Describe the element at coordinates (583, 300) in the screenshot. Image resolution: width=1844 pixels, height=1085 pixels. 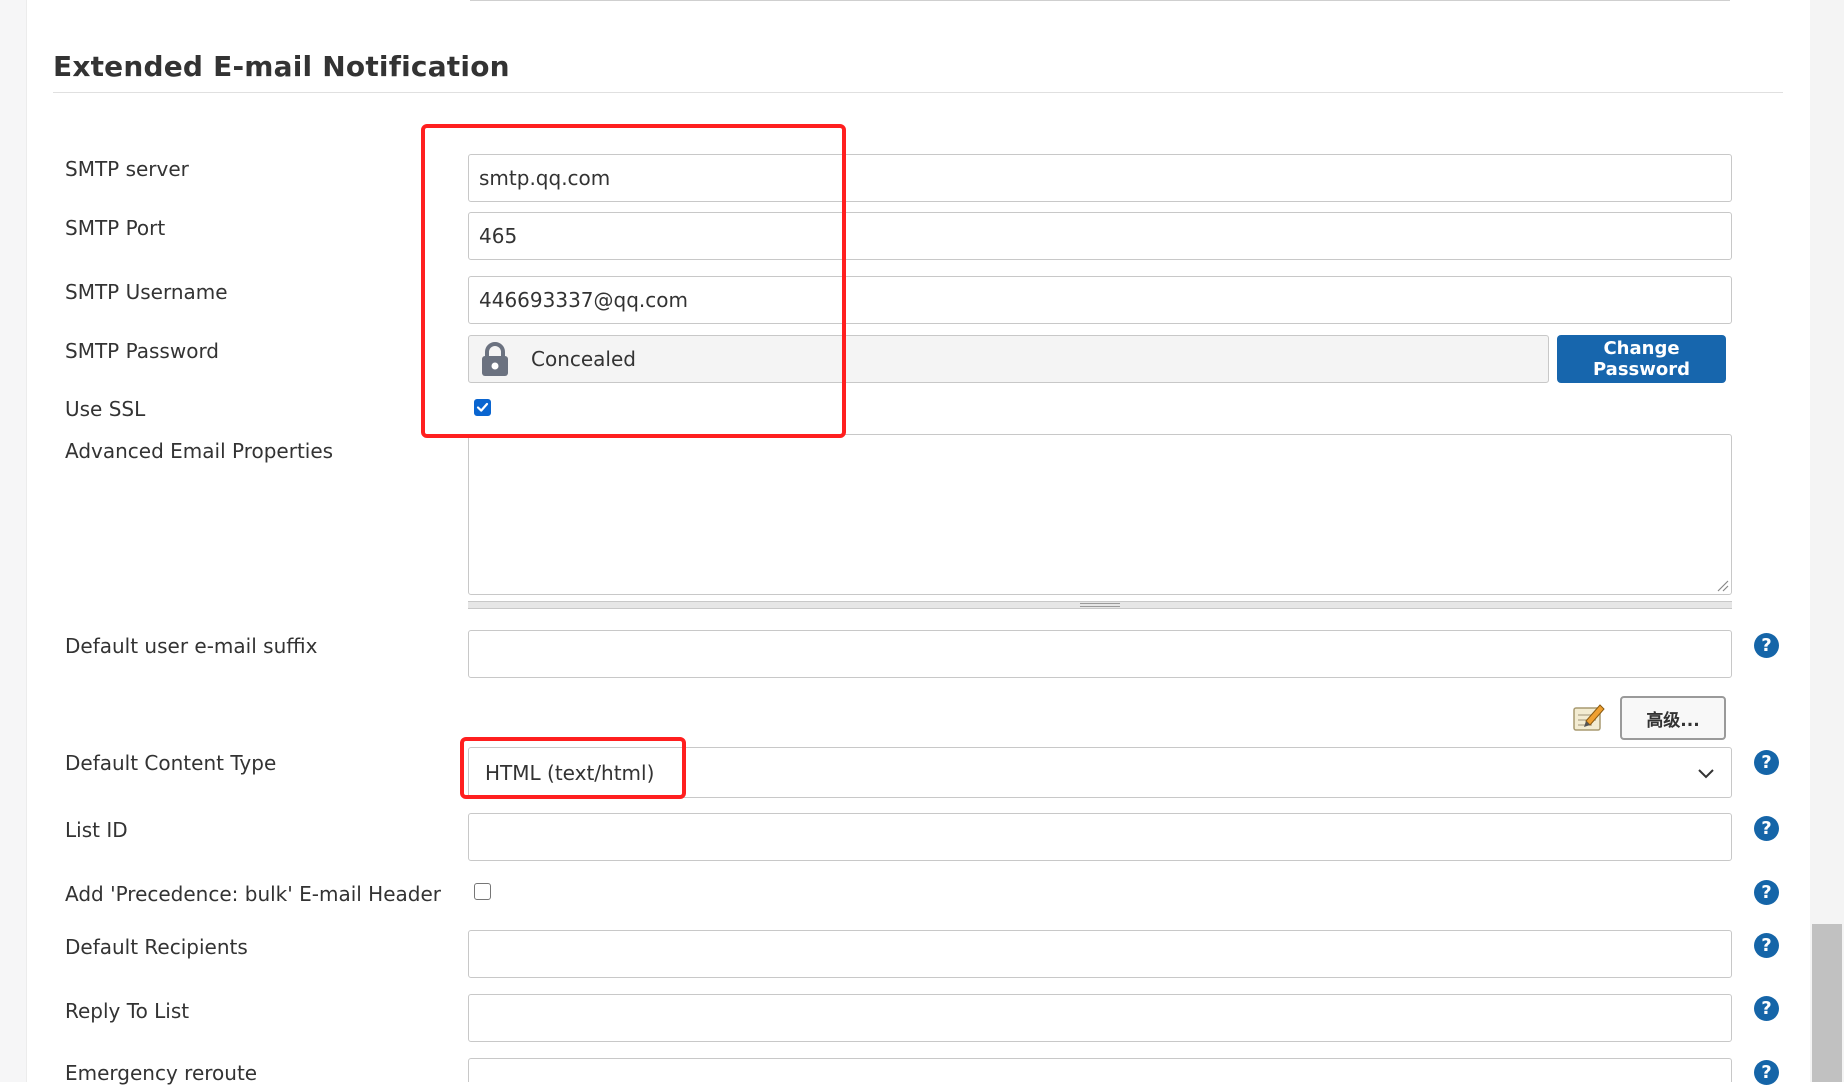
I see `smtp-username-value: 446693337@qq.com` at that location.